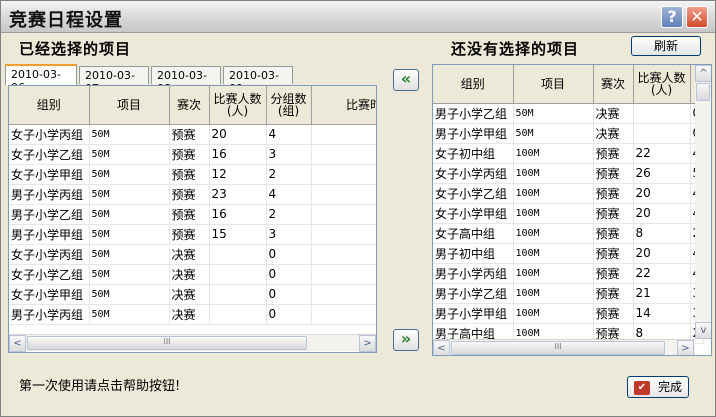 The height and width of the screenshot is (417, 716). I want to click on table-row: 女子初中组100M预赛224, so click(568, 153).